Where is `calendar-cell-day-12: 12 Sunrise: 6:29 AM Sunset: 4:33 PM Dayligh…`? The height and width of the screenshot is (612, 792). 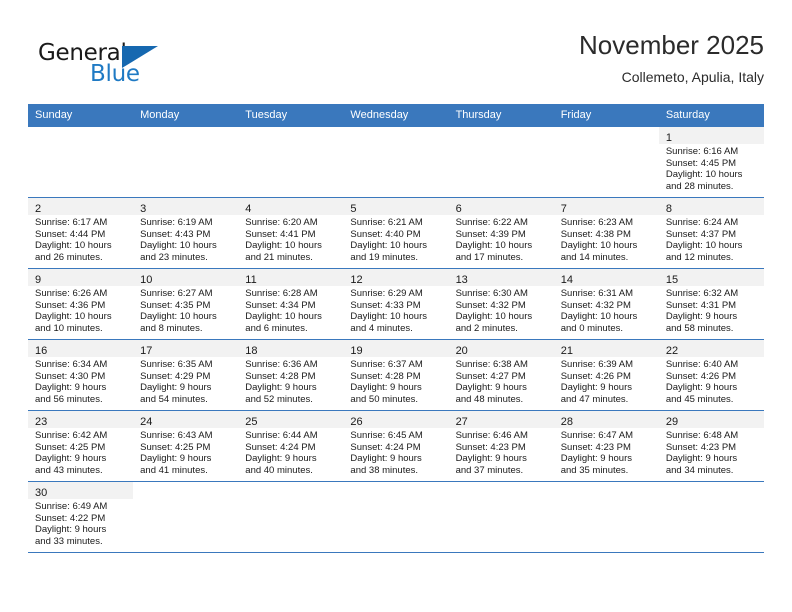 calendar-cell-day-12: 12 Sunrise: 6:29 AM Sunset: 4:33 PM Dayligh… is located at coordinates (396, 304).